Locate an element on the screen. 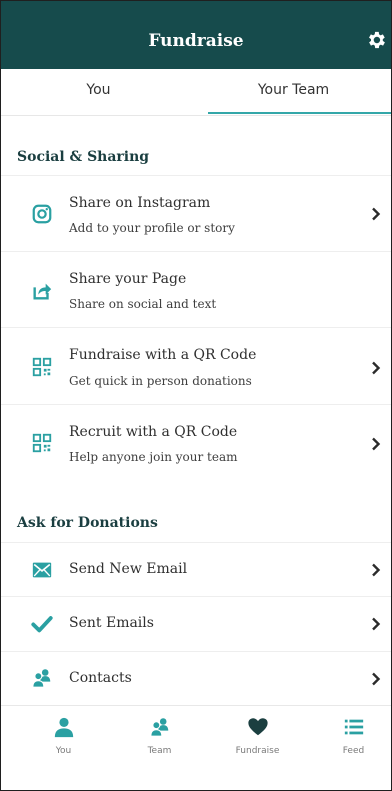 The height and width of the screenshot is (791, 392). nav-item-you: You is located at coordinates (63, 736).